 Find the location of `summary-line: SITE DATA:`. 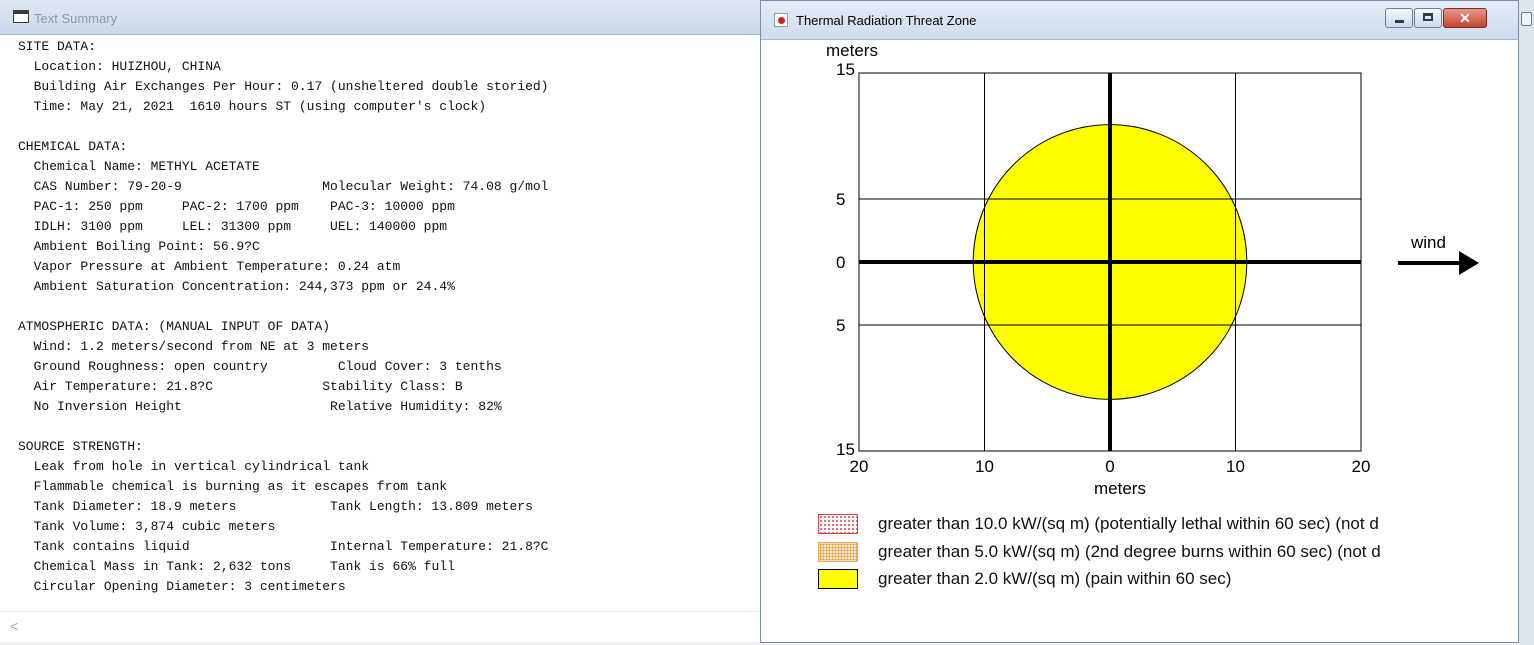

summary-line: SITE DATA: is located at coordinates (57, 46).